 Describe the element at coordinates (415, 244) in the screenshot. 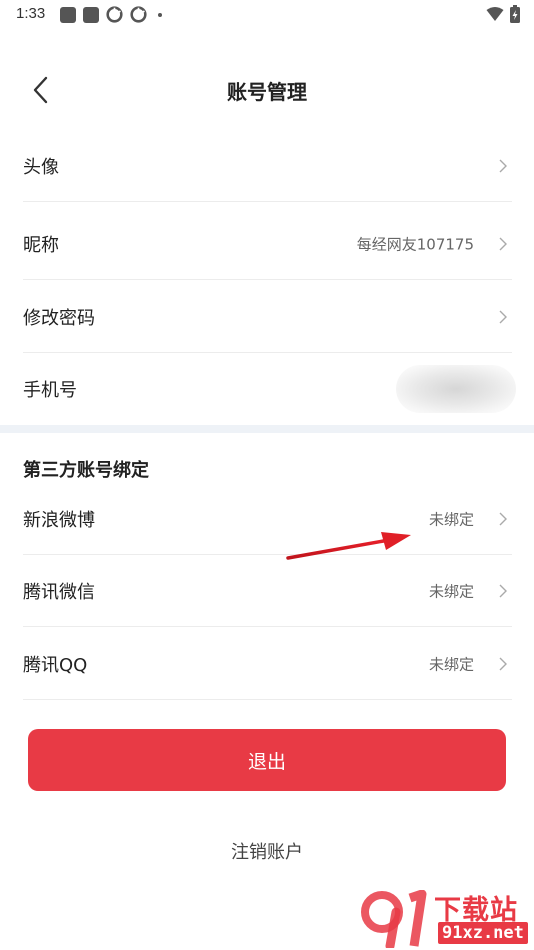

I see `nickname-value: 每经网友107175` at that location.